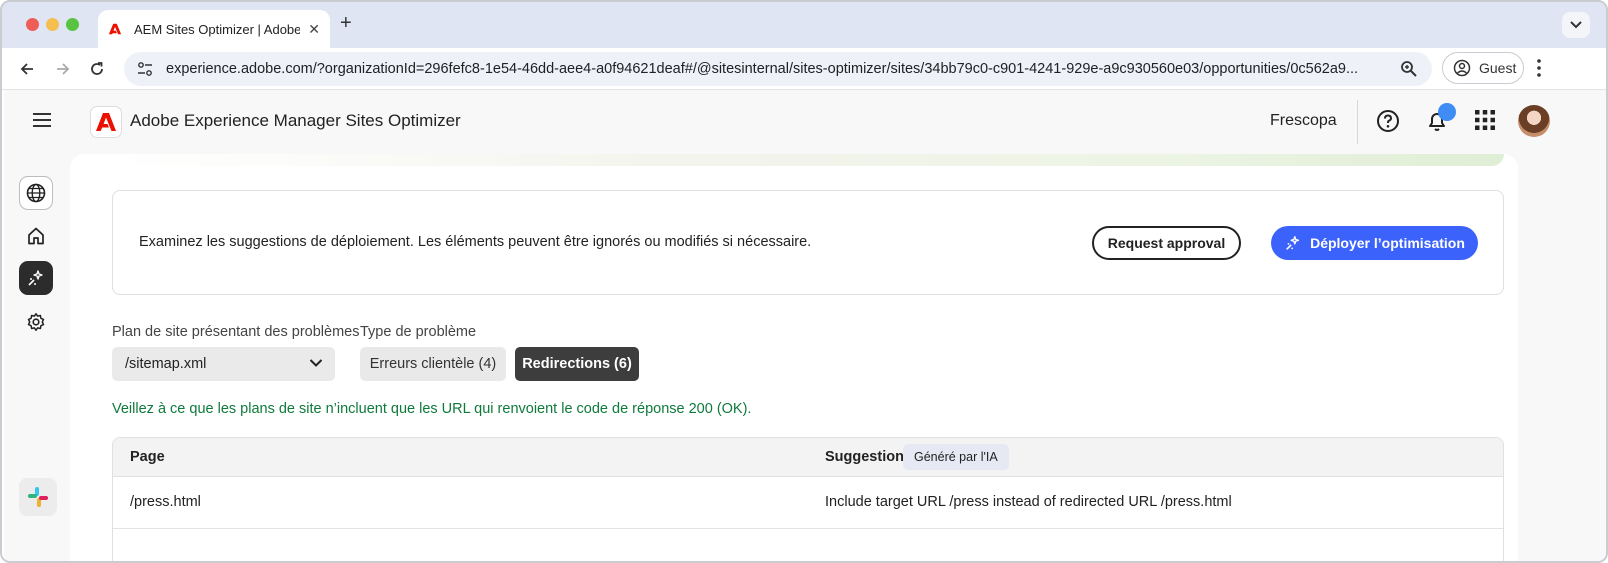  I want to click on home-icon, so click(36, 236).